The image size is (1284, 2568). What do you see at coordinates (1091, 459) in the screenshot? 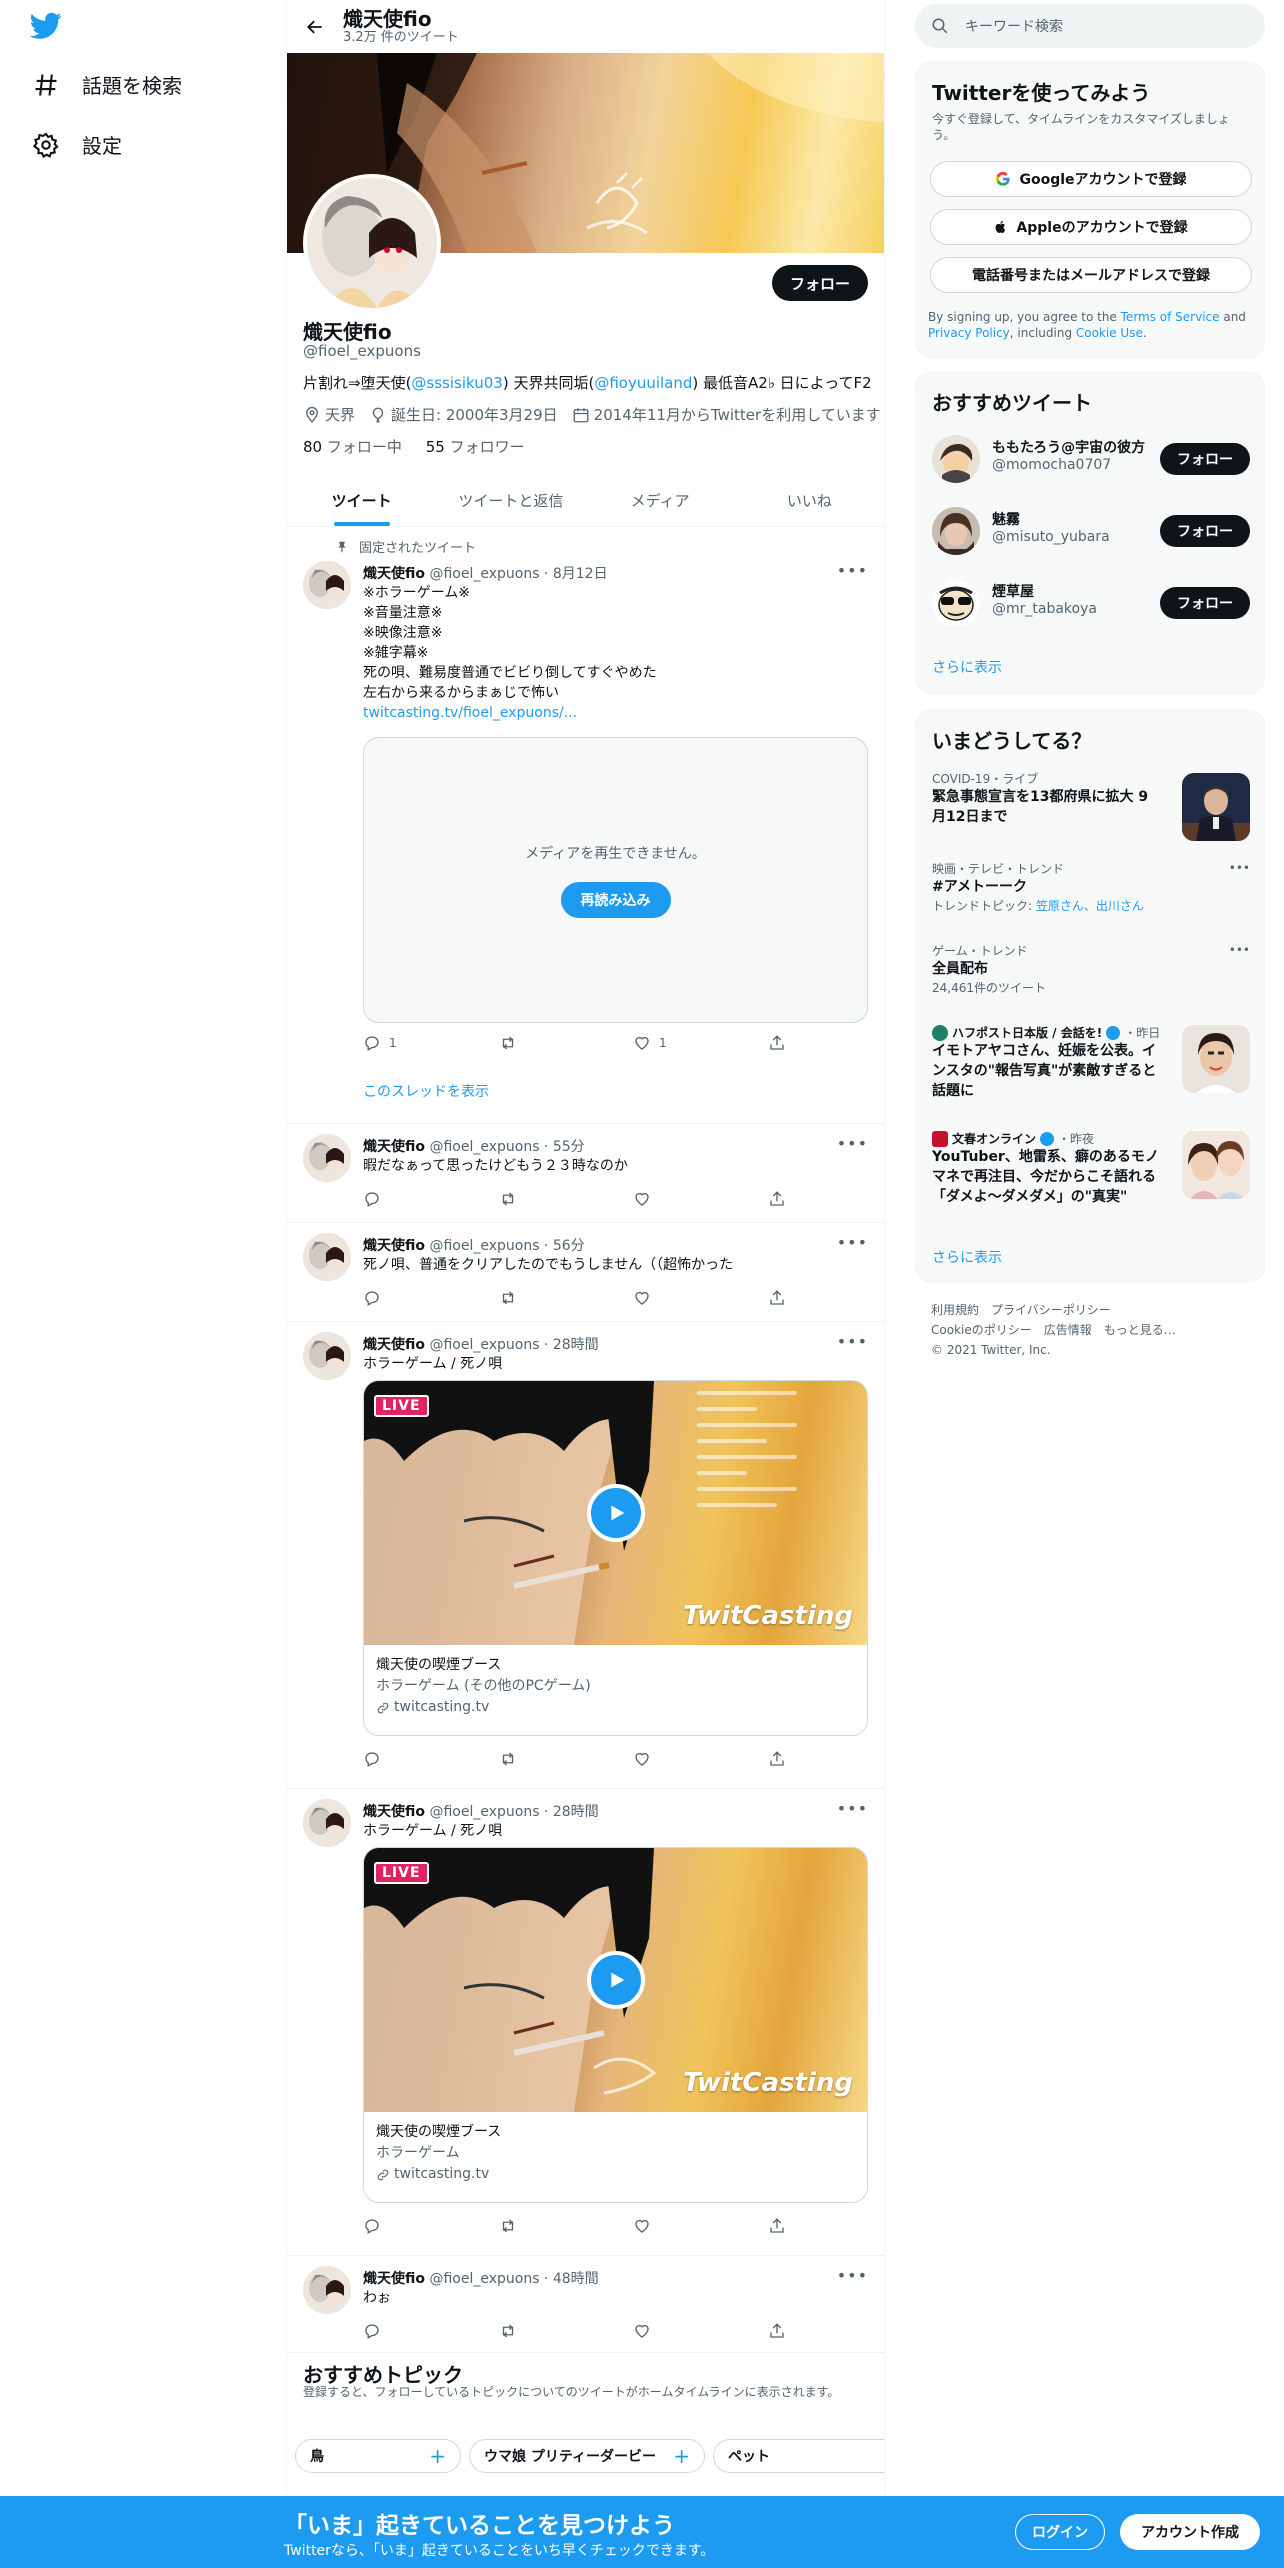
I see `suggested-user: ももたろう@宇宙の彼方 @momocha0707 フォロー` at bounding box center [1091, 459].